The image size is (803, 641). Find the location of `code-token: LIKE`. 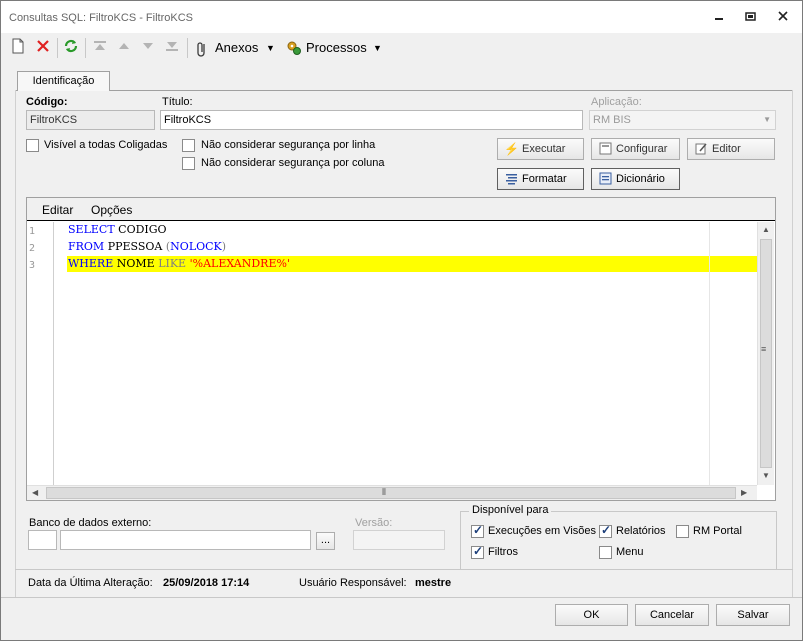

code-token: LIKE is located at coordinates (172, 263).